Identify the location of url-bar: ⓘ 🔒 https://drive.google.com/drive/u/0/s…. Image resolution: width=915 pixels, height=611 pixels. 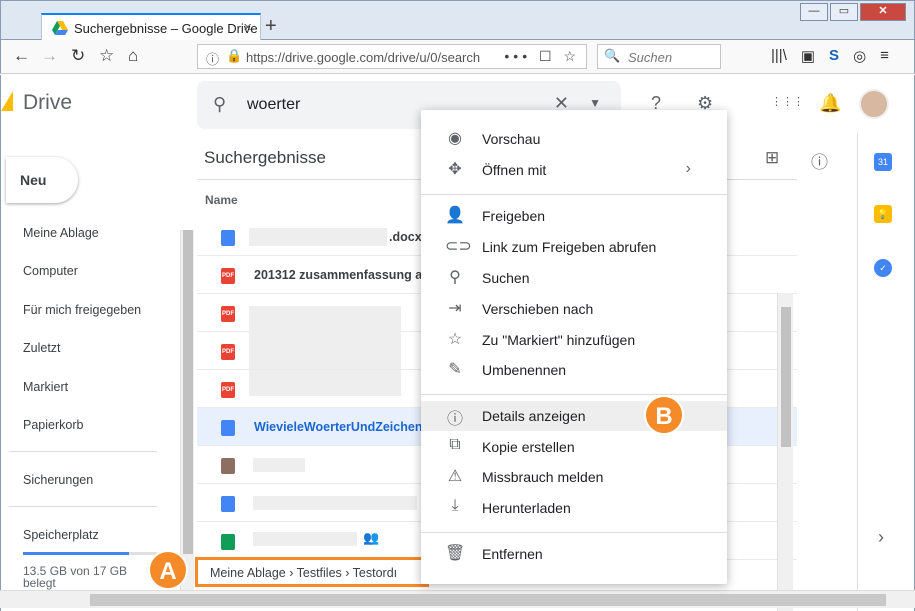
(392, 56).